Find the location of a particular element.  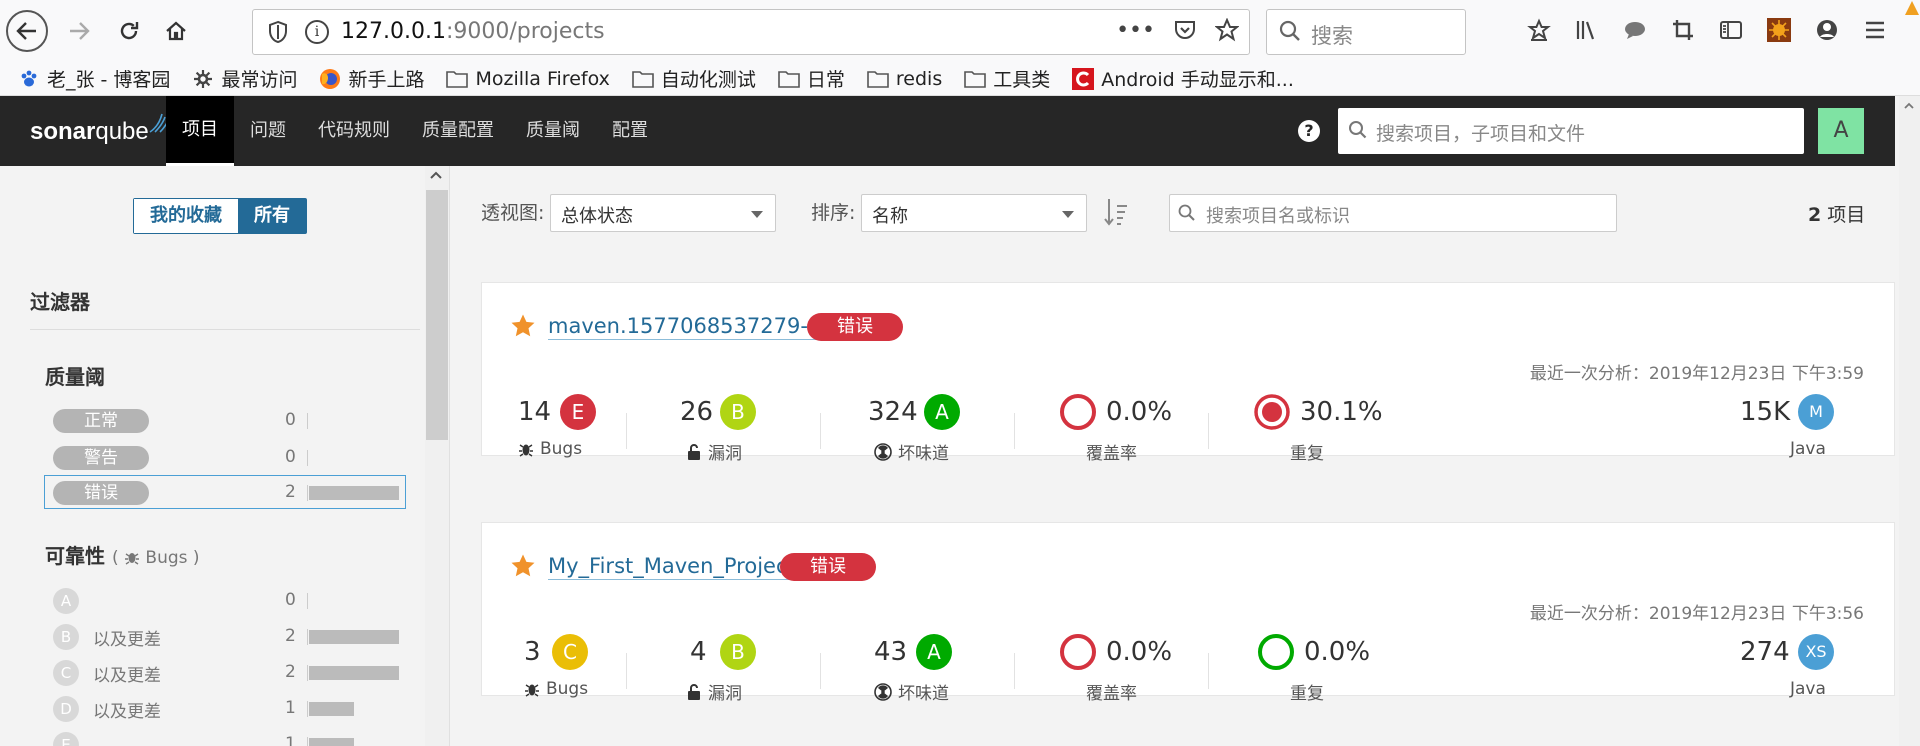

vulns-label-text: 漏洞 is located at coordinates (725, 454).